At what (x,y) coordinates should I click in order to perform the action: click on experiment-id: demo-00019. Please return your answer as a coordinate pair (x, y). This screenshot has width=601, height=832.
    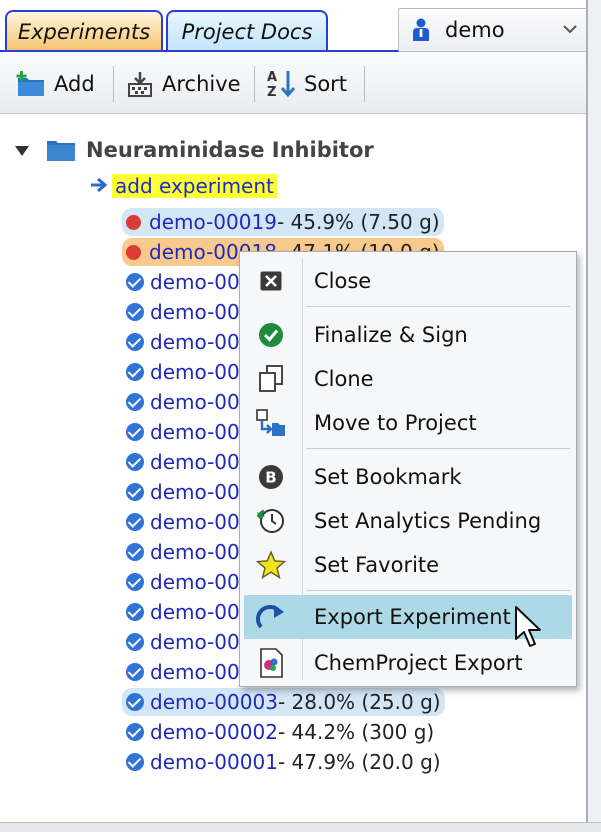
    Looking at the image, I should click on (213, 222).